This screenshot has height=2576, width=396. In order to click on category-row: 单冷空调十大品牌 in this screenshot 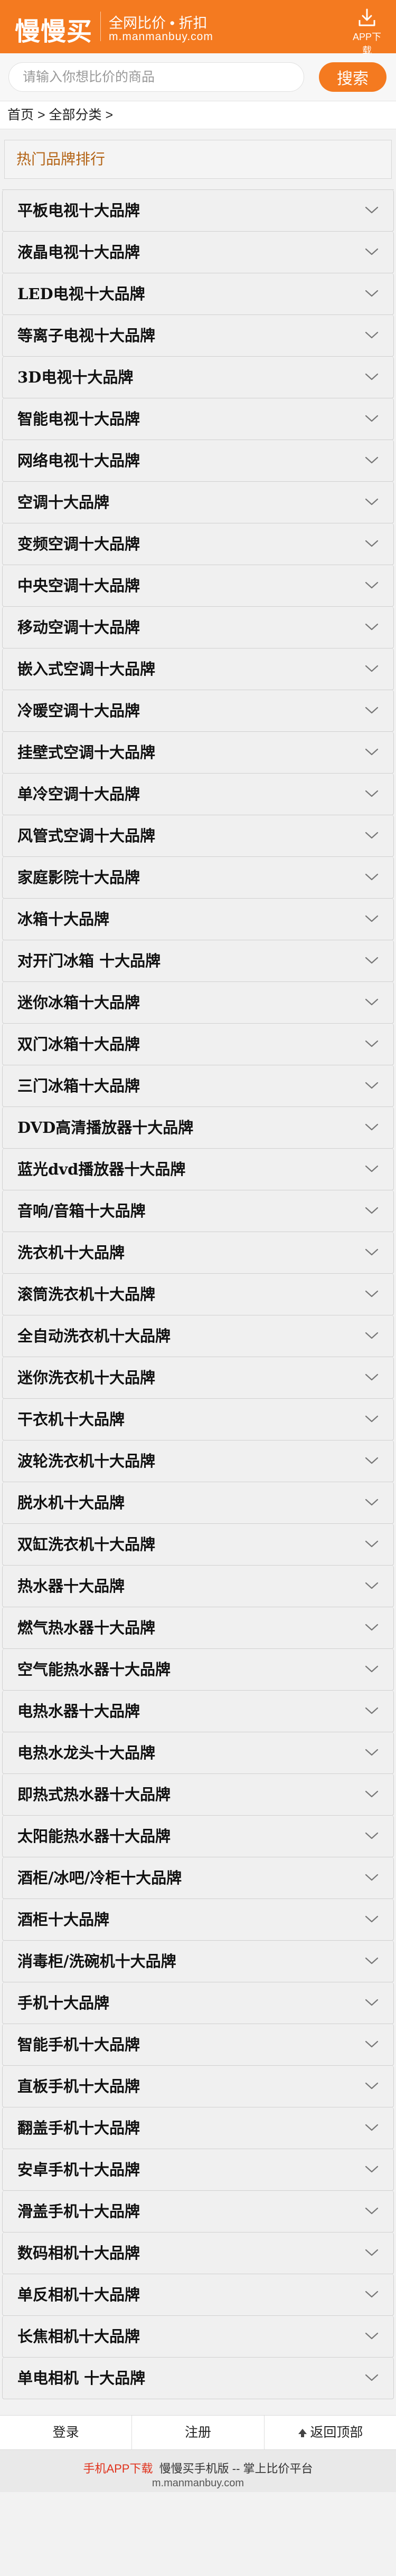, I will do `click(198, 794)`.